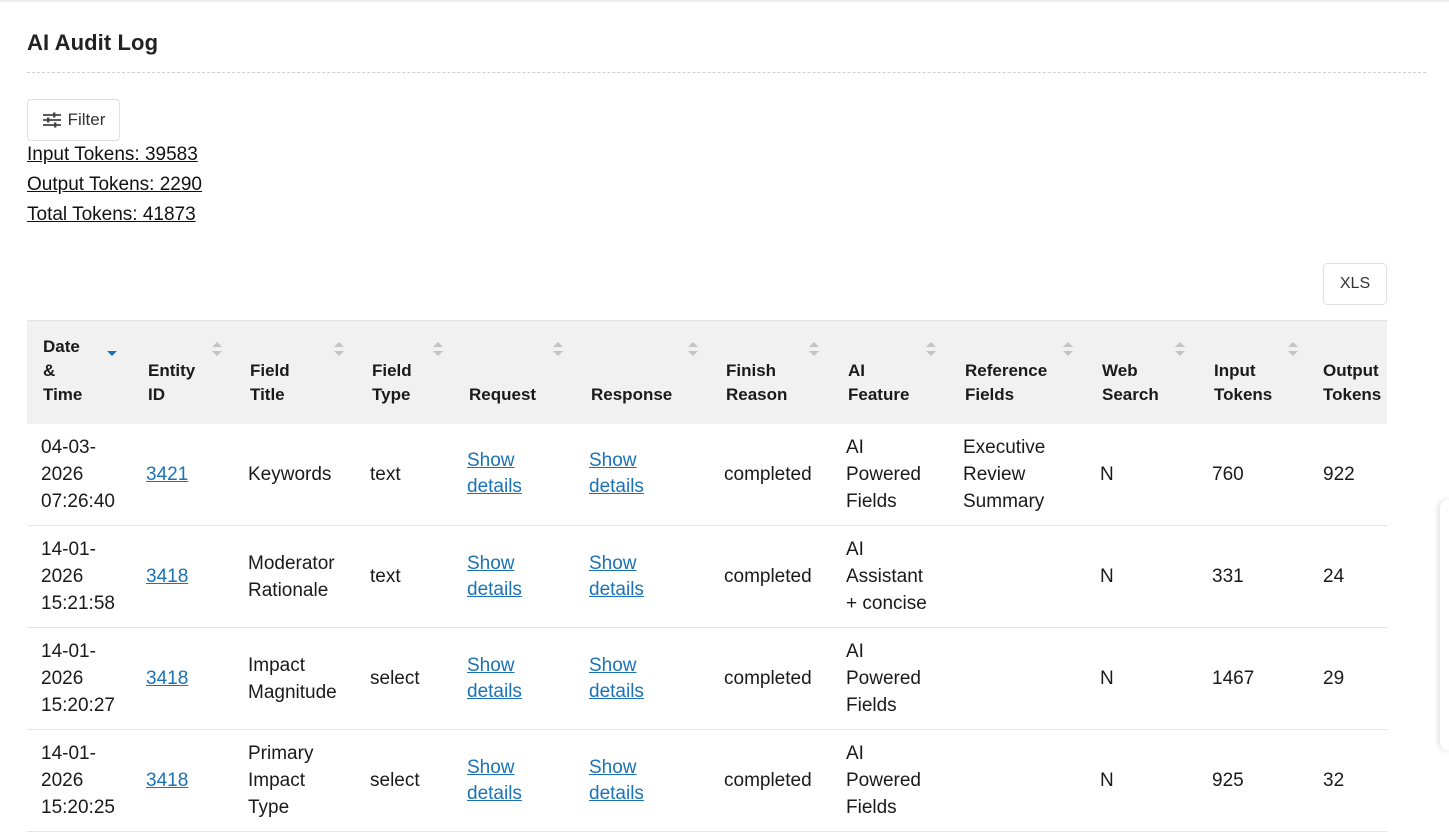 This screenshot has width=1449, height=834. What do you see at coordinates (1017, 577) in the screenshot?
I see `cell-reference-fields` at bounding box center [1017, 577].